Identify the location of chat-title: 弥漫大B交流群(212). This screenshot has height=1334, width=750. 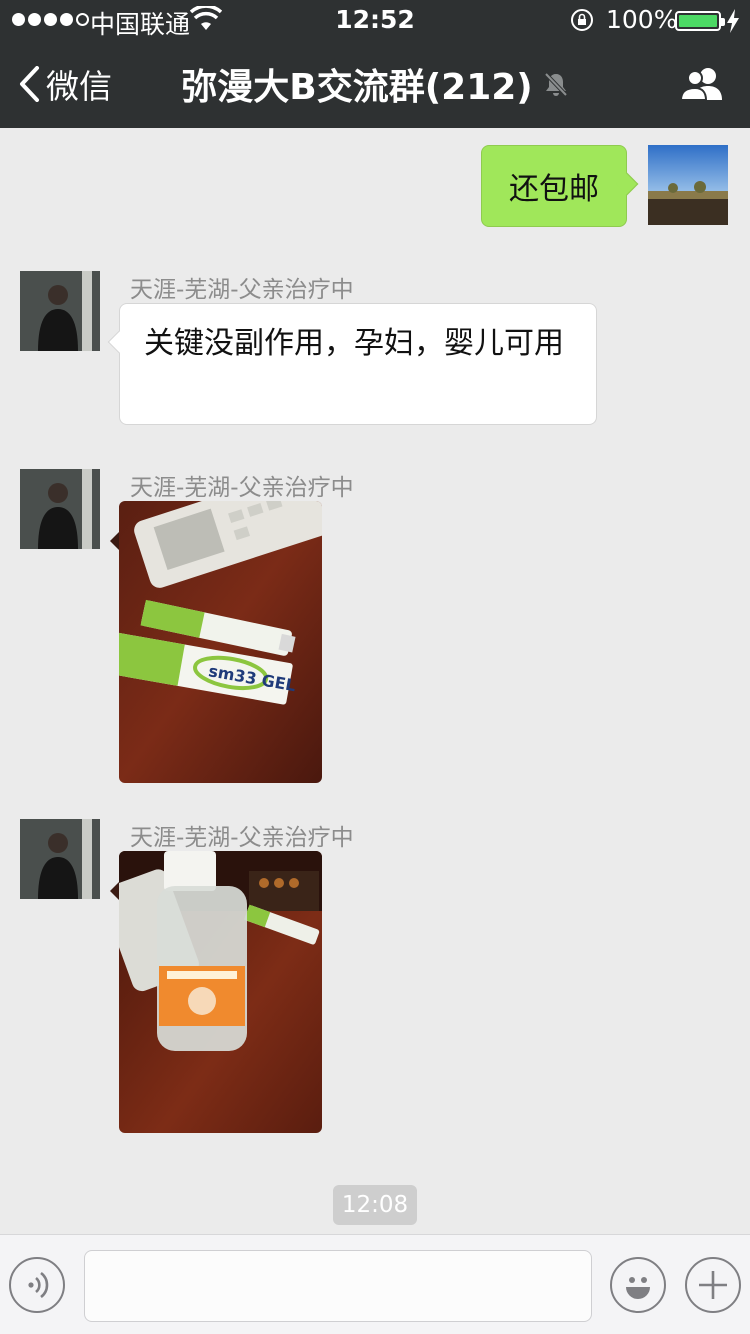
(357, 87).